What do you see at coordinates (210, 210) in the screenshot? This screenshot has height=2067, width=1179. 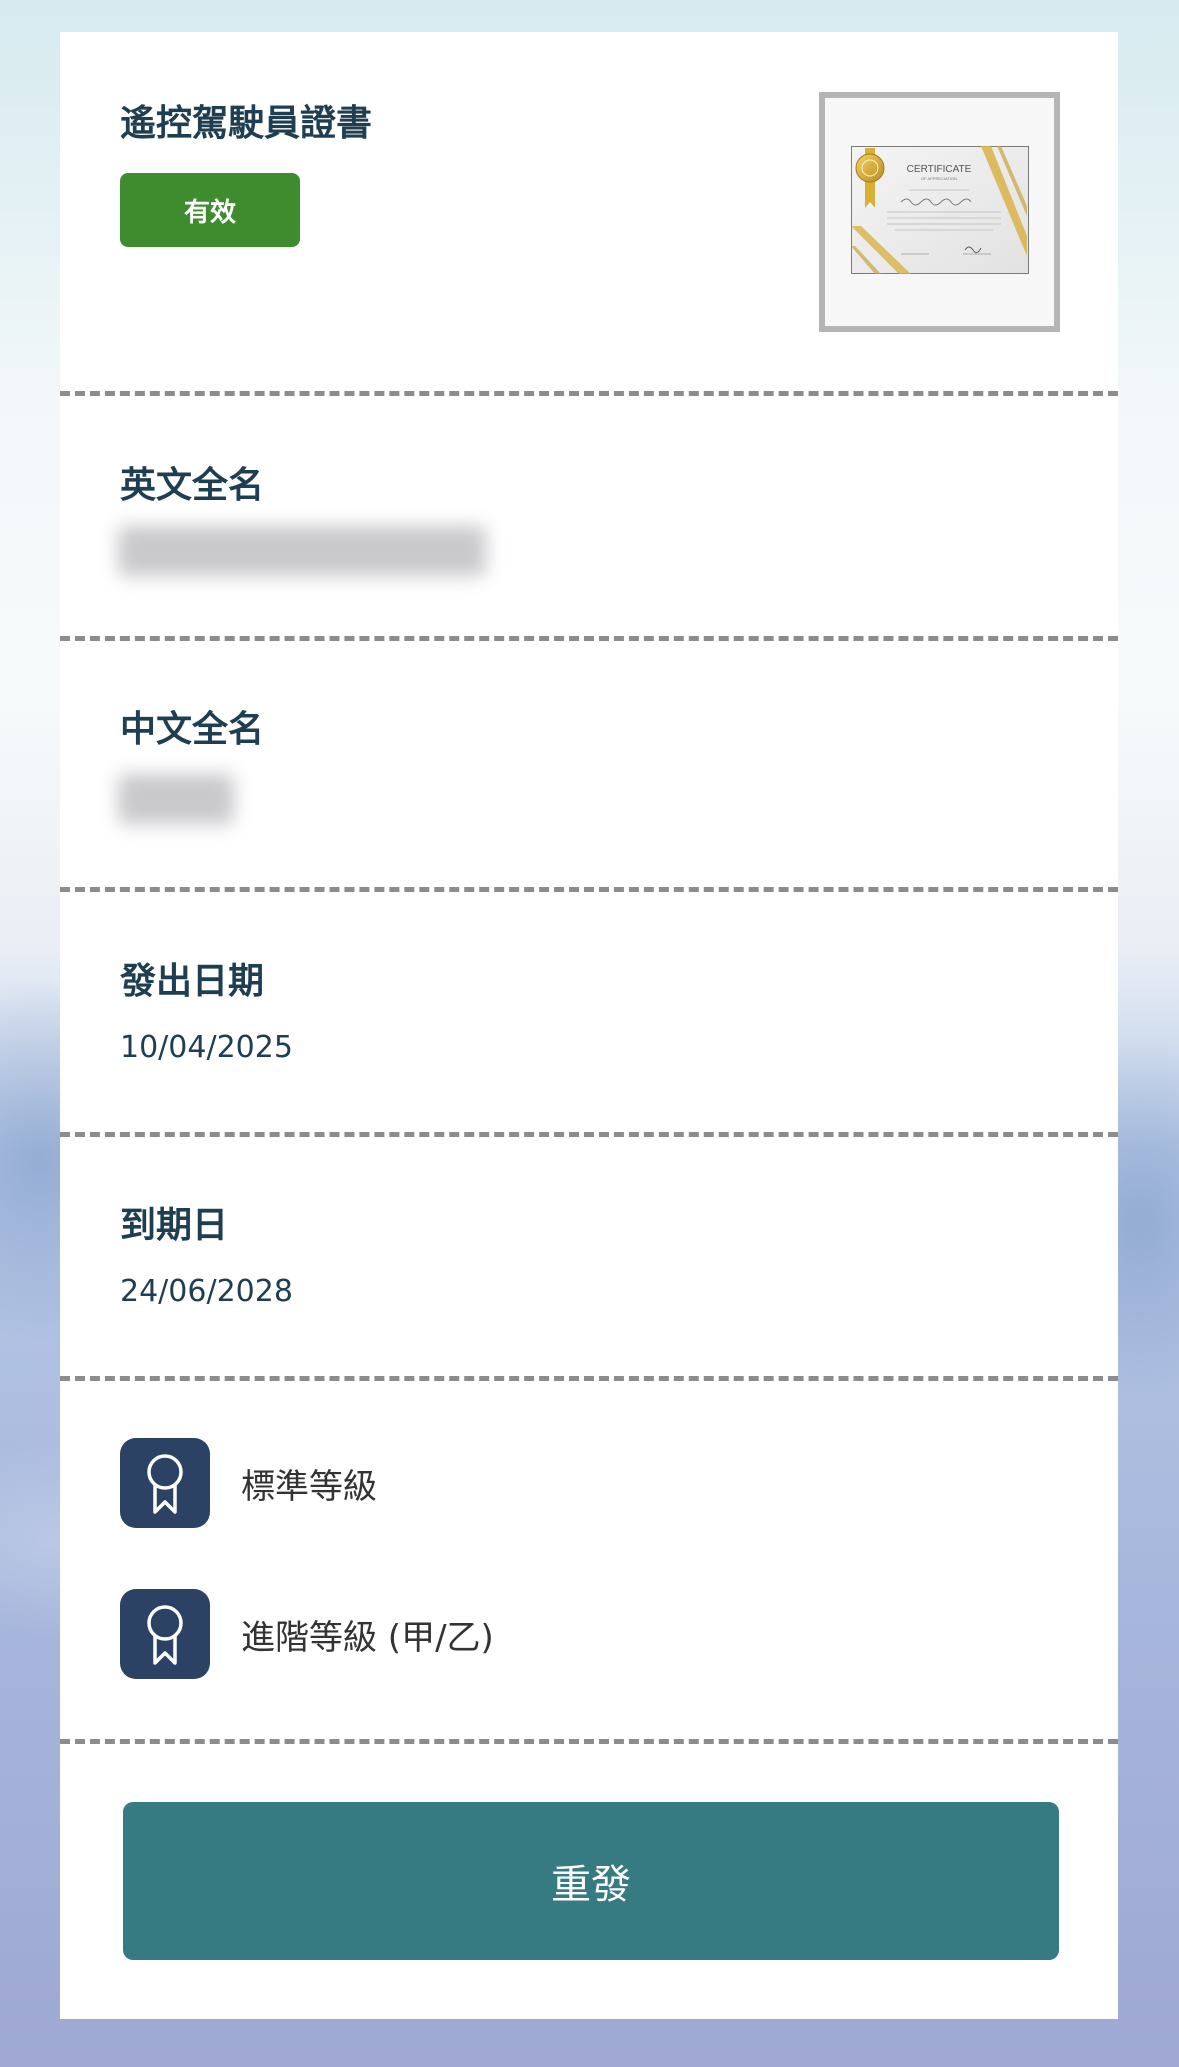 I see `status-badge: 有效` at bounding box center [210, 210].